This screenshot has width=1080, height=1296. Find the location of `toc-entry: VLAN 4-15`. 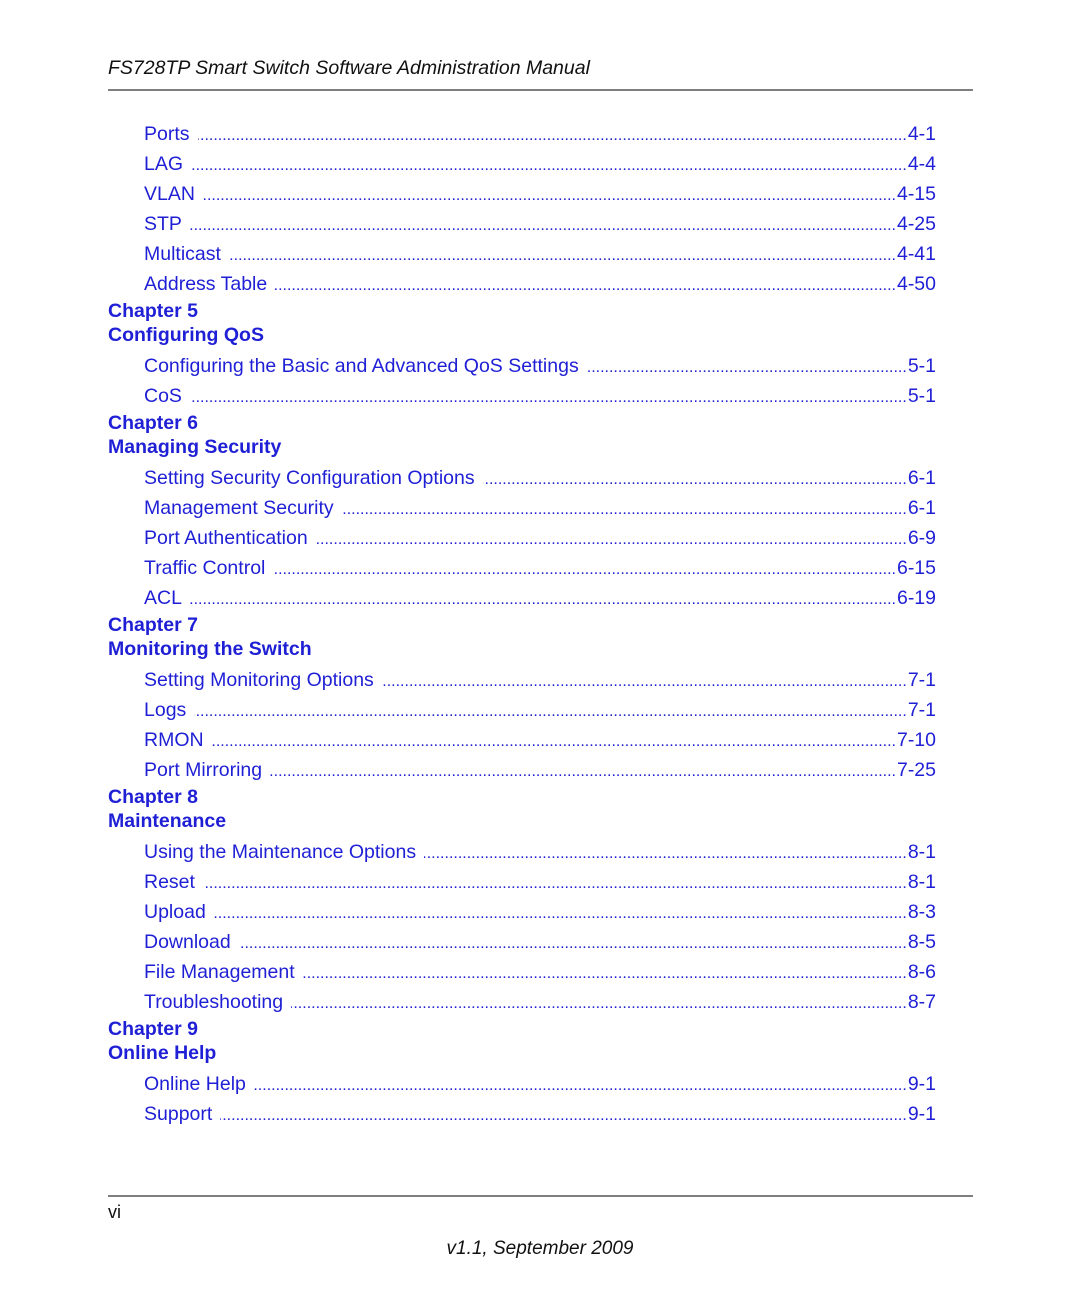

toc-entry: VLAN 4-15 is located at coordinates (540, 194).